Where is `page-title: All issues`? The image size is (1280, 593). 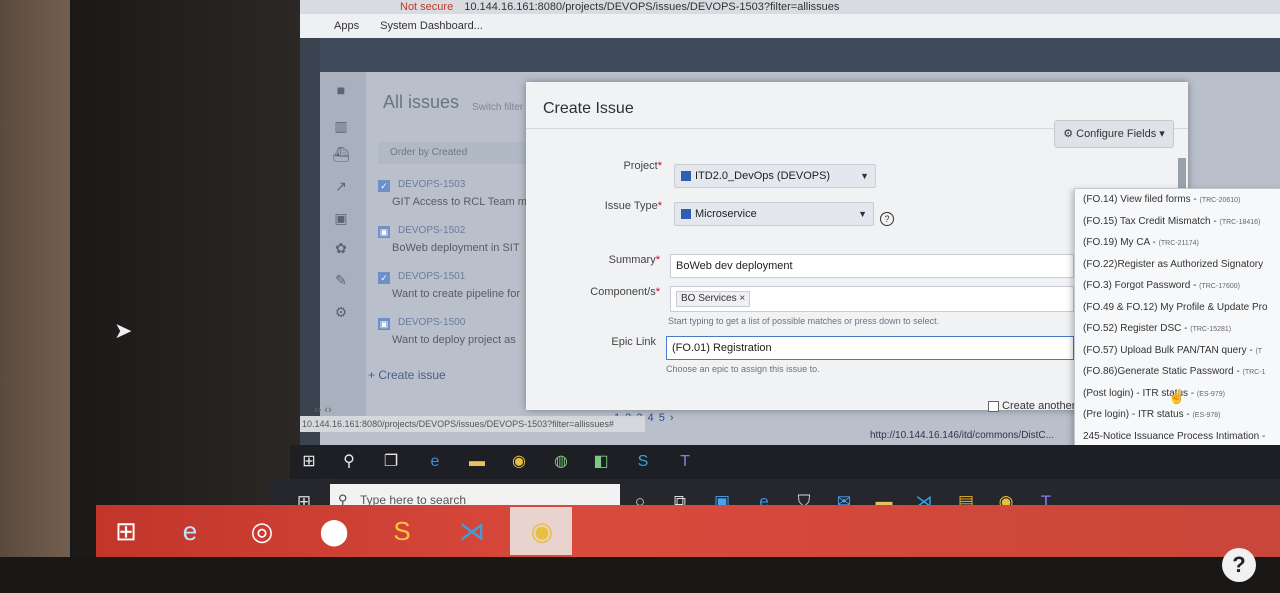
page-title: All issues is located at coordinates (421, 102).